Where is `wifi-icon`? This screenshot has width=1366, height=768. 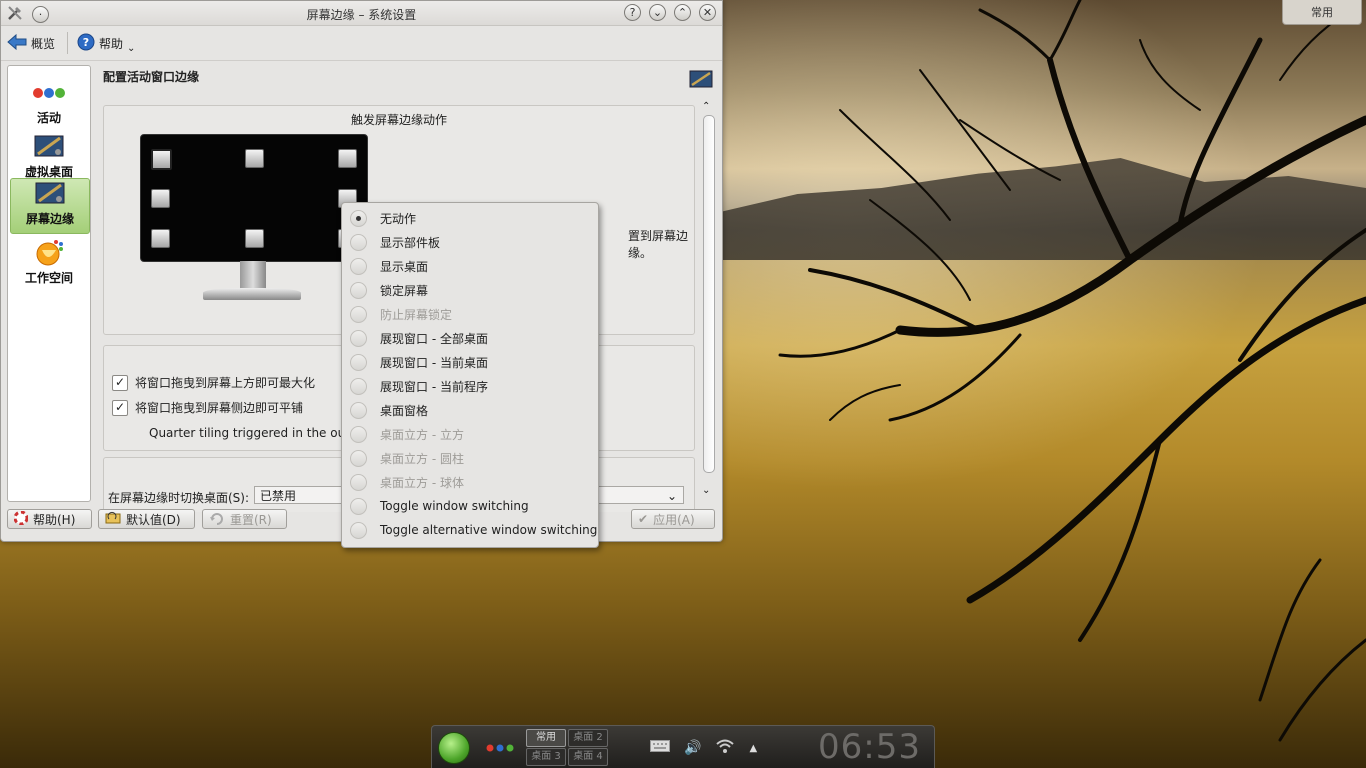
wifi-icon is located at coordinates (725, 748).